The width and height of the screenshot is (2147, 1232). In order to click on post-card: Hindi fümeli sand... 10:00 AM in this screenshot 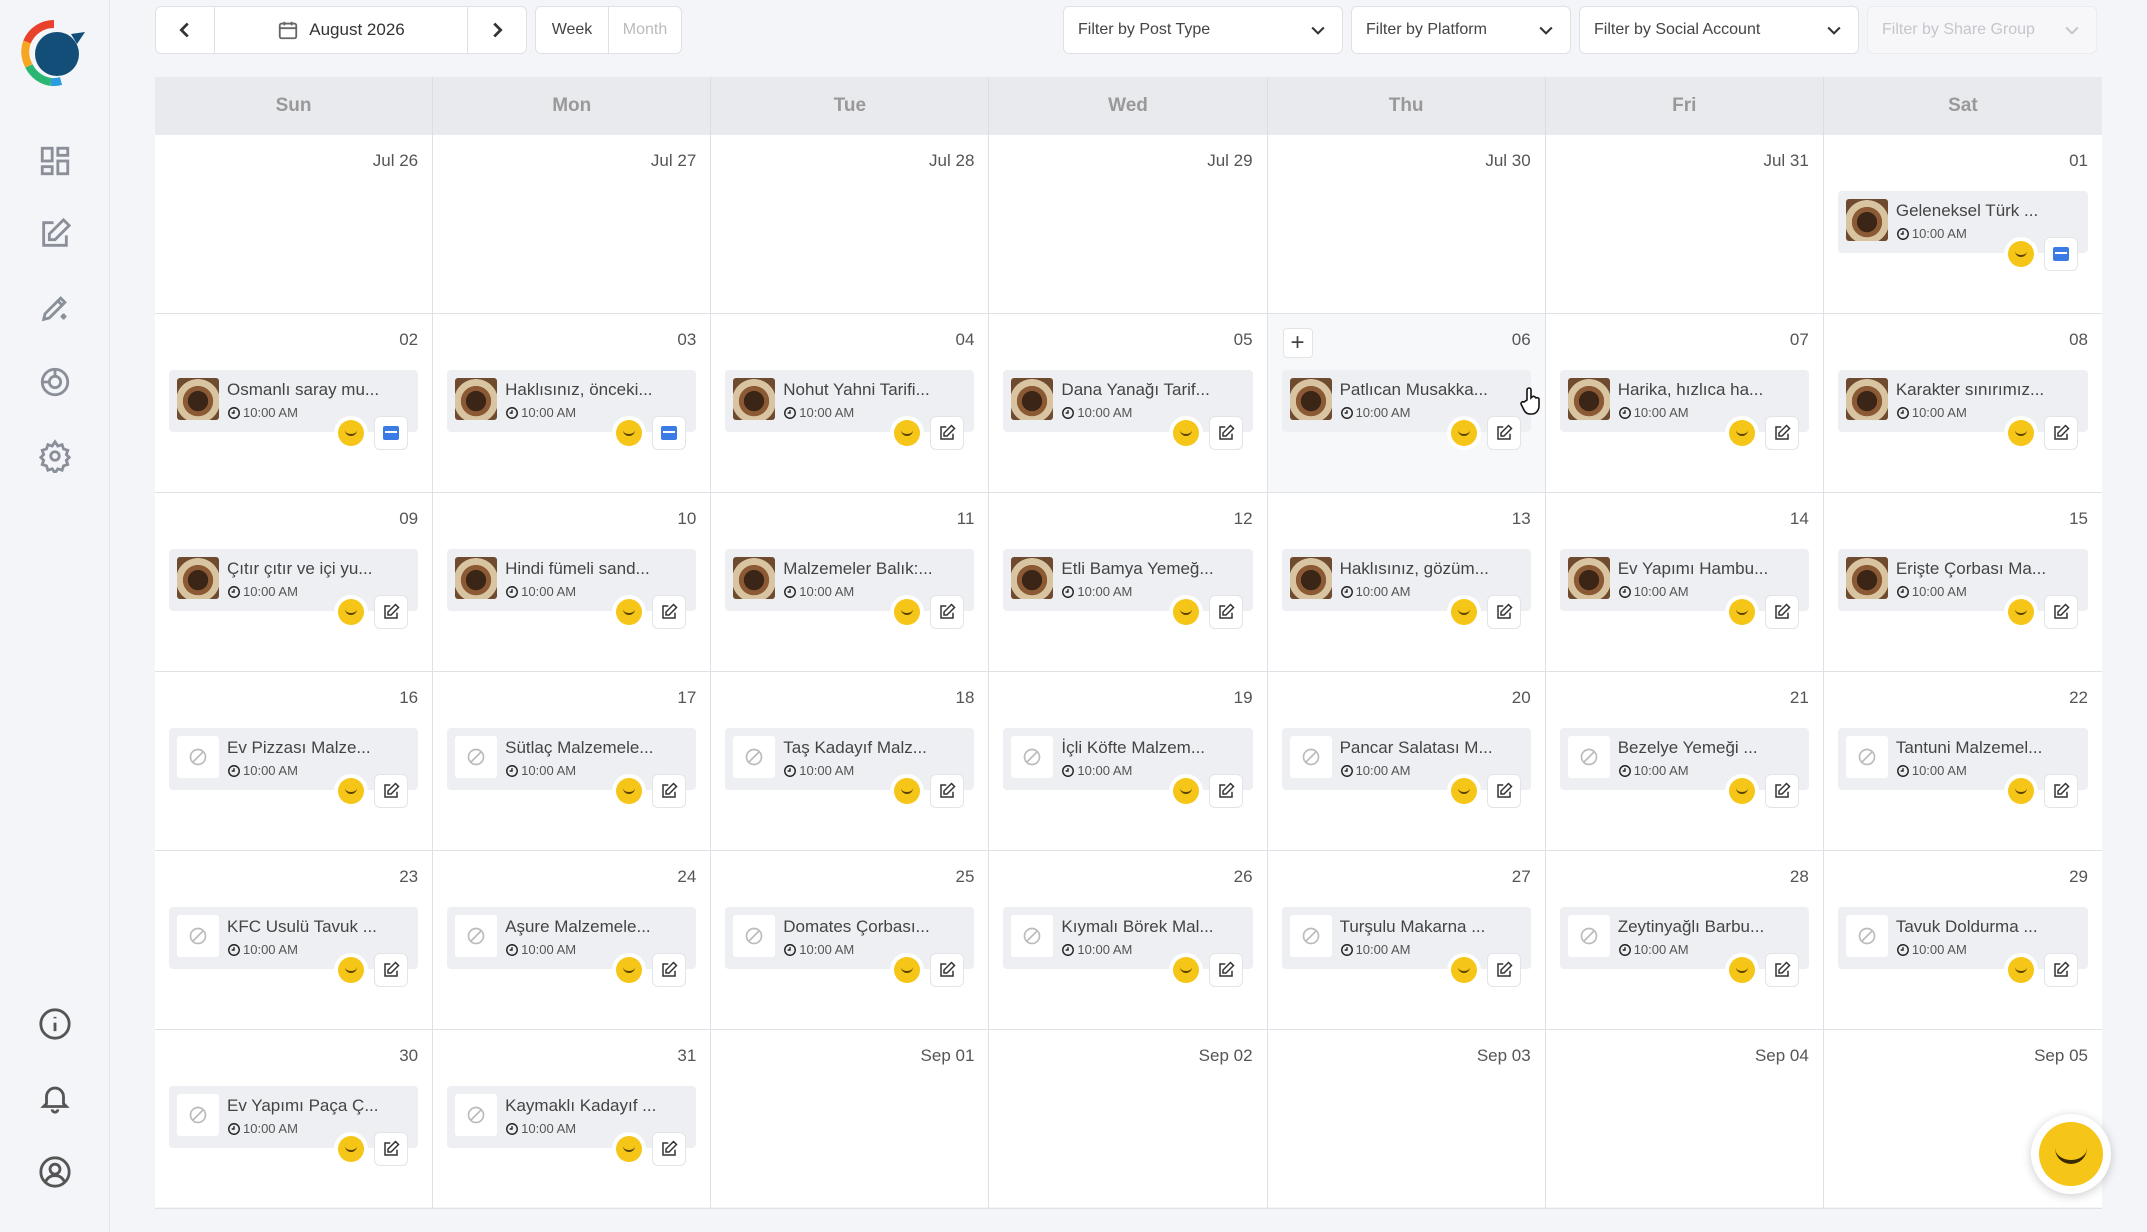, I will do `click(572, 589)`.